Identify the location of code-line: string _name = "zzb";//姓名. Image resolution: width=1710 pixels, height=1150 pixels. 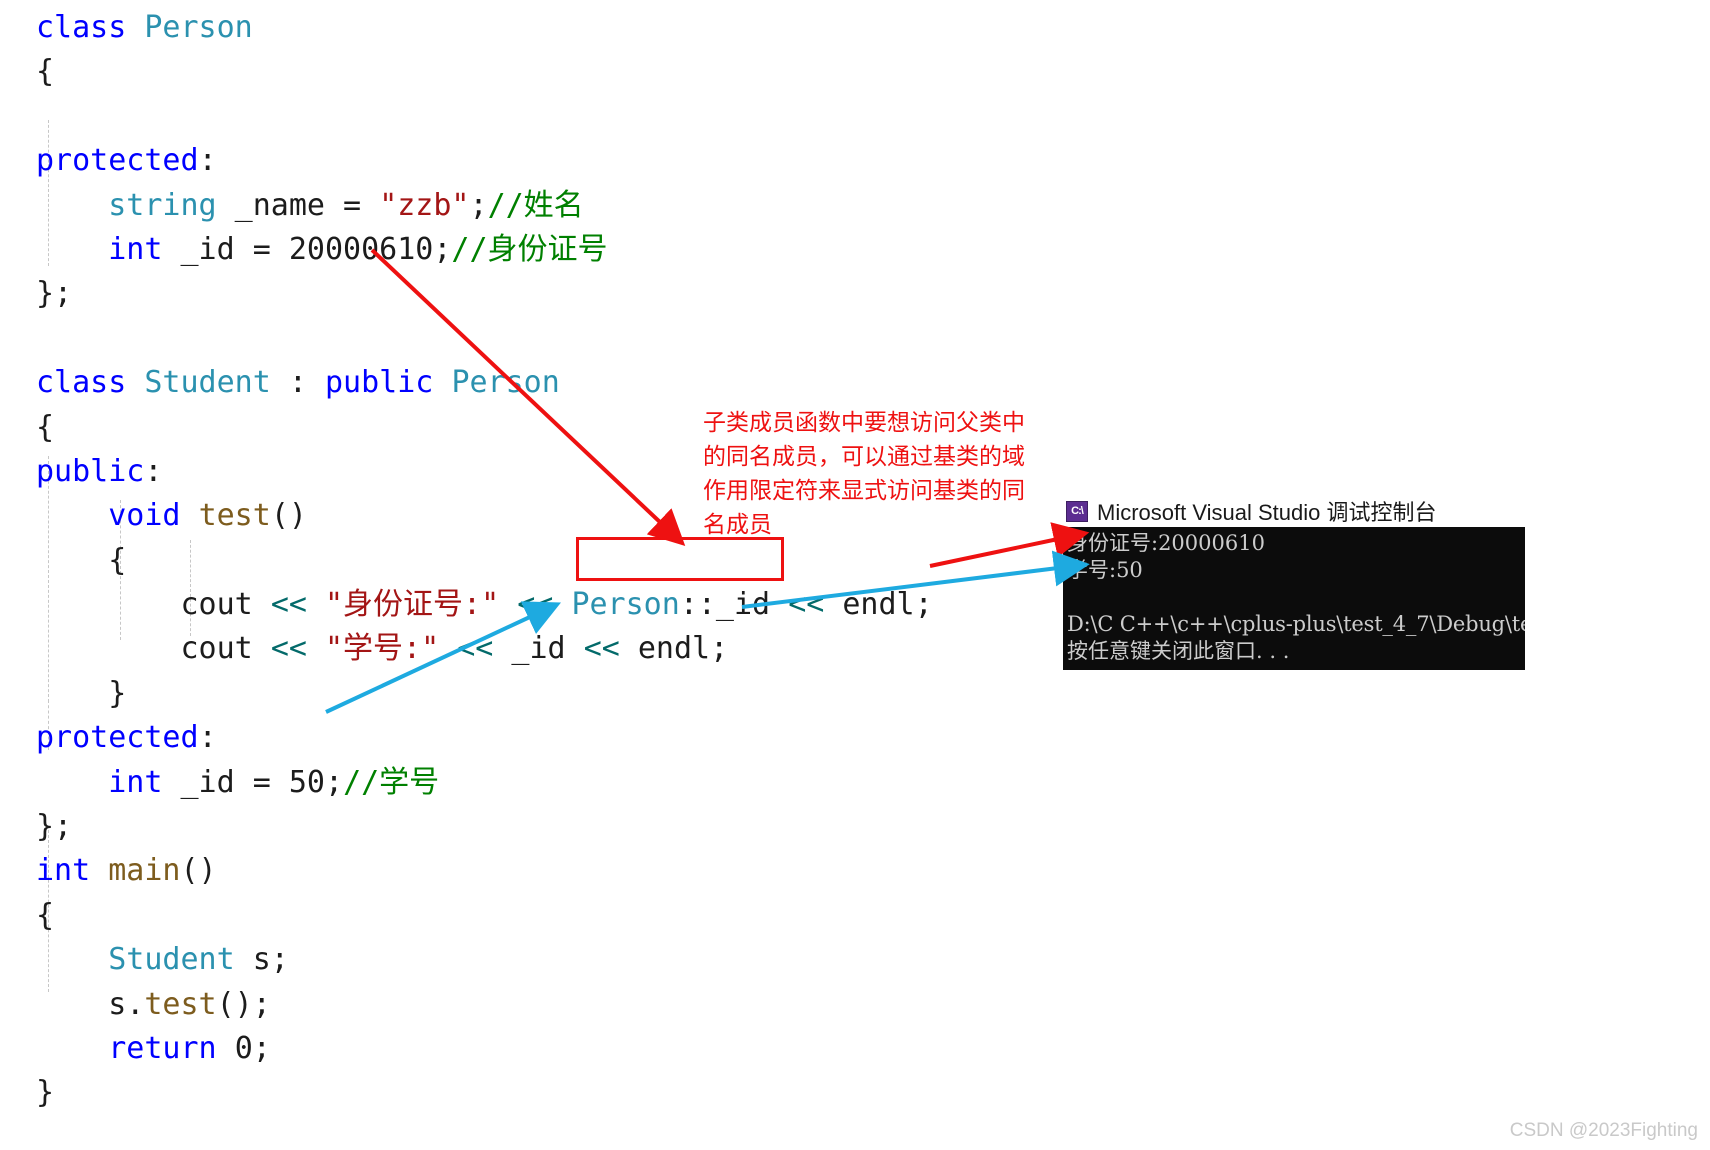
(586, 206).